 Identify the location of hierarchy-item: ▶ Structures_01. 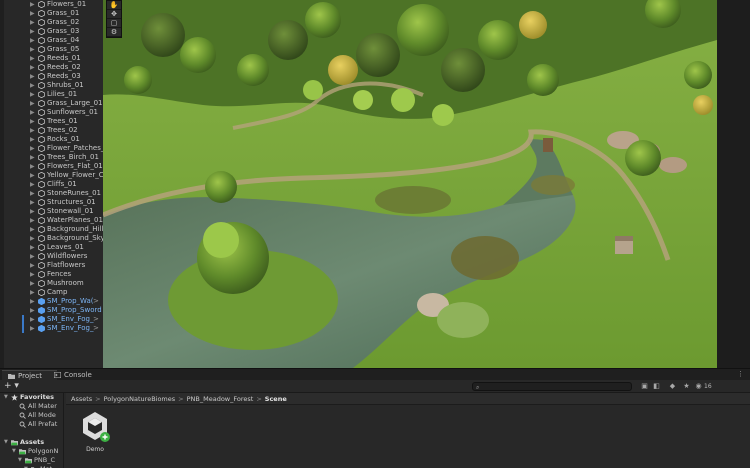
(51, 202).